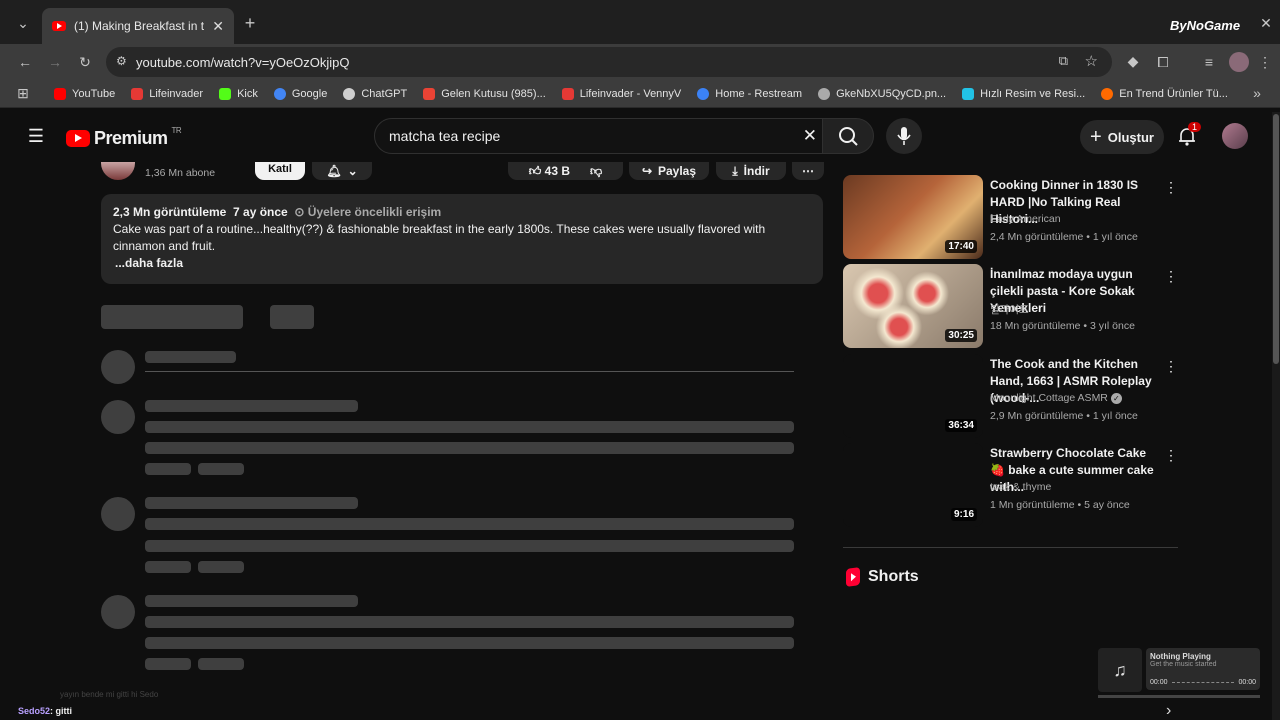  What do you see at coordinates (1091, 61) in the screenshot?
I see `bookmark-star-icon: ☆` at bounding box center [1091, 61].